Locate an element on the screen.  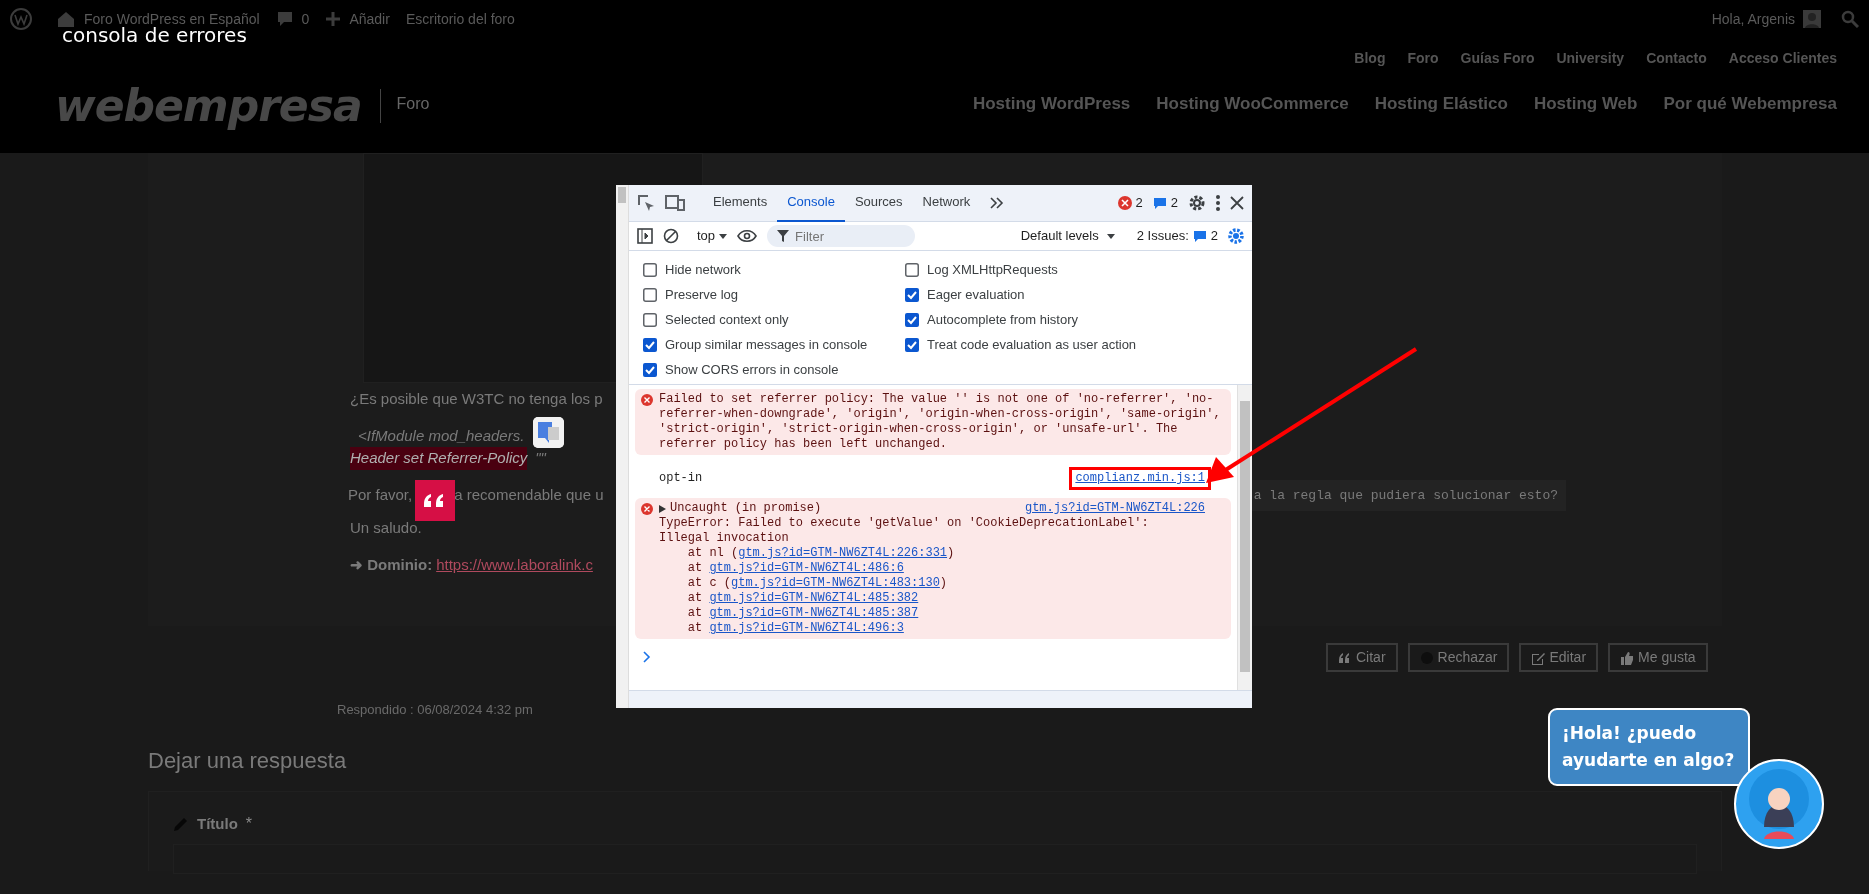
clear-icon is located at coordinates (671, 236).